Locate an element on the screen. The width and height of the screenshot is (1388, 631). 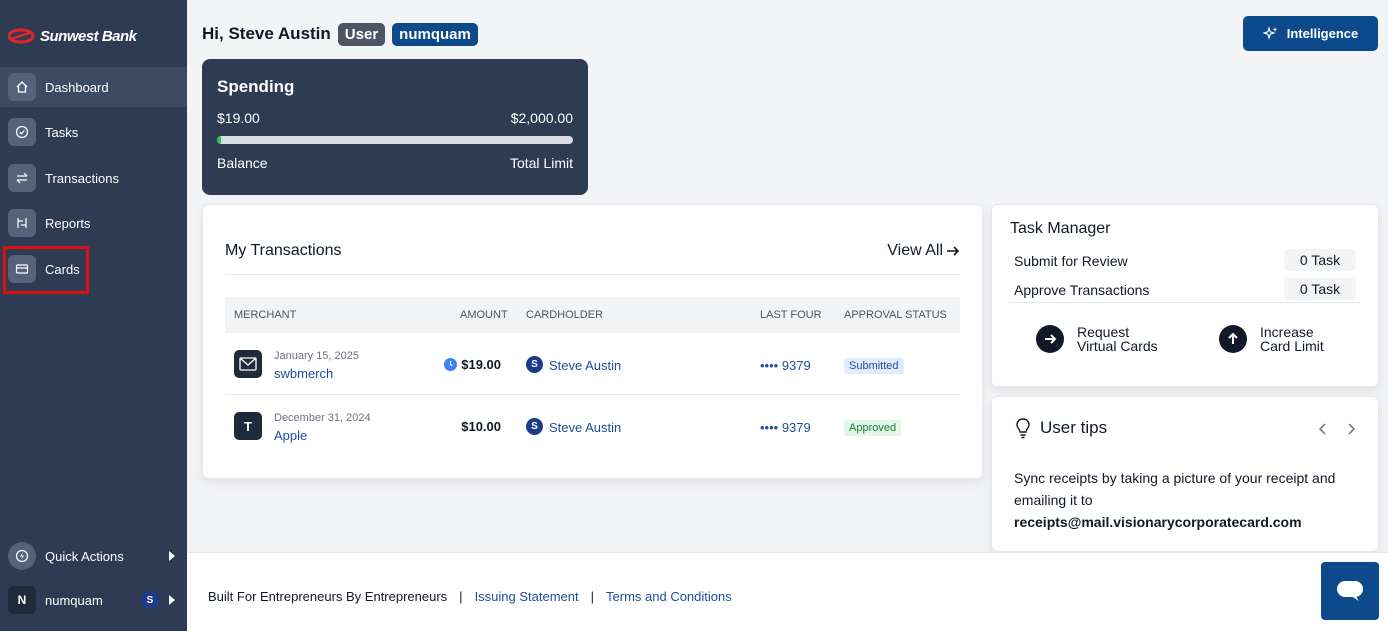
chat-button is located at coordinates (1350, 591).